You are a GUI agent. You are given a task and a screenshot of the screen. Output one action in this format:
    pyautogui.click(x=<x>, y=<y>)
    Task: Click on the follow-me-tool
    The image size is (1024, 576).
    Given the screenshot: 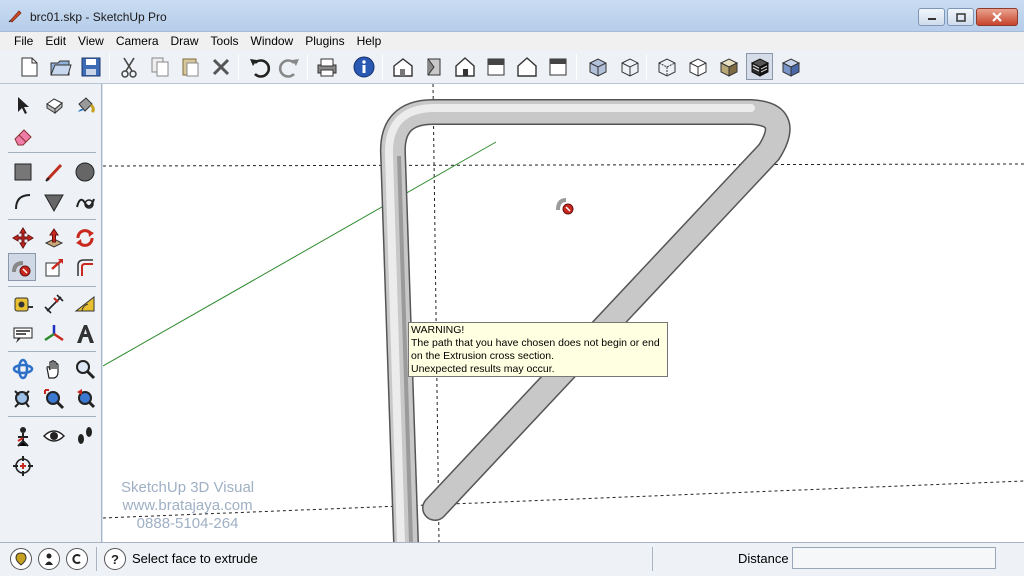 What is the action you would take?
    pyautogui.click(x=22, y=267)
    